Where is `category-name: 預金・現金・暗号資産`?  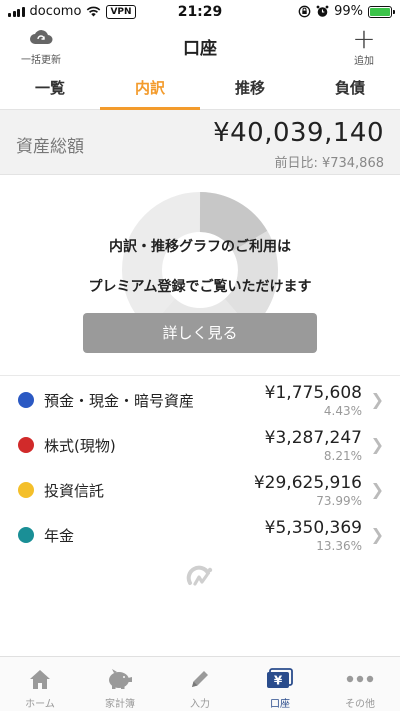
category-name: 預金・現金・暗号資産 is located at coordinates (119, 401).